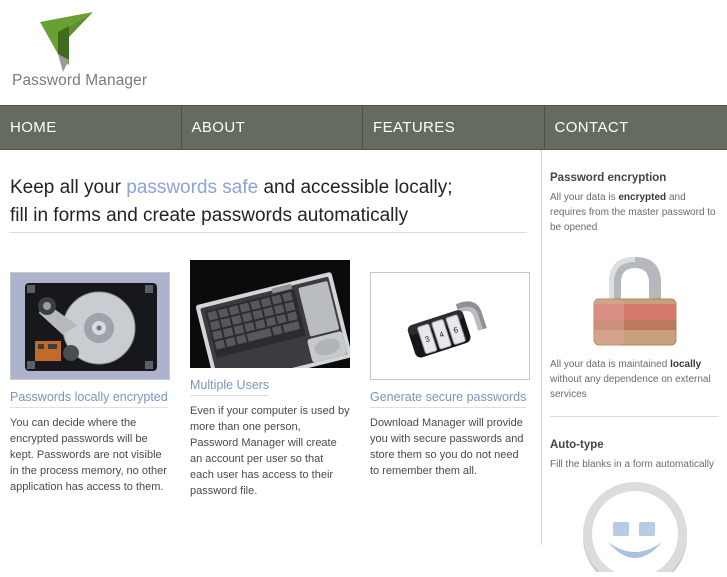 The image size is (727, 577). Describe the element at coordinates (192, 187) in the screenshot. I see `hero-accent-text: passwords safe` at that location.